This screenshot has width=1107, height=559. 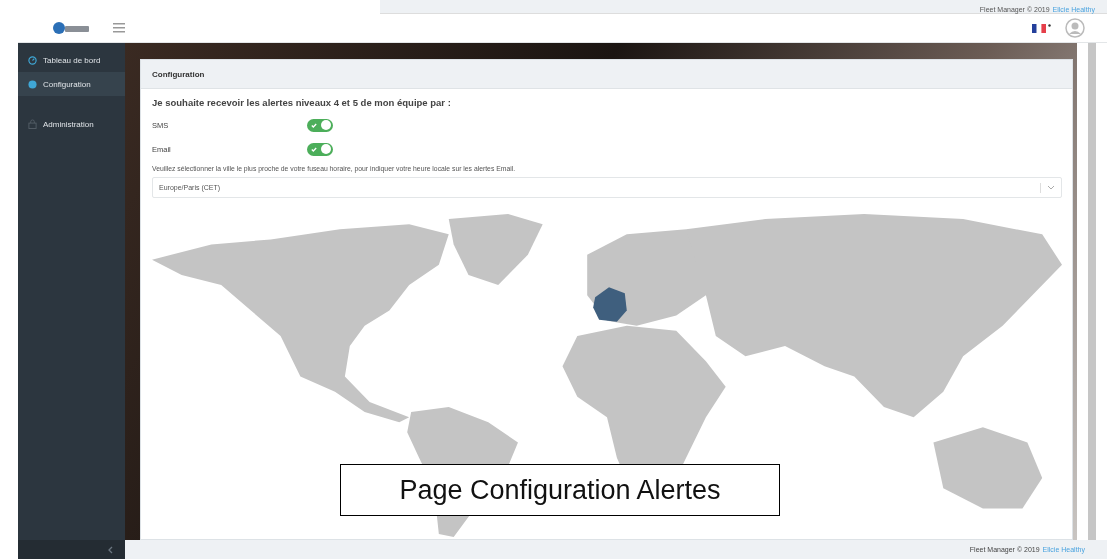 I want to click on user-avatar-icon, so click(x=1075, y=28).